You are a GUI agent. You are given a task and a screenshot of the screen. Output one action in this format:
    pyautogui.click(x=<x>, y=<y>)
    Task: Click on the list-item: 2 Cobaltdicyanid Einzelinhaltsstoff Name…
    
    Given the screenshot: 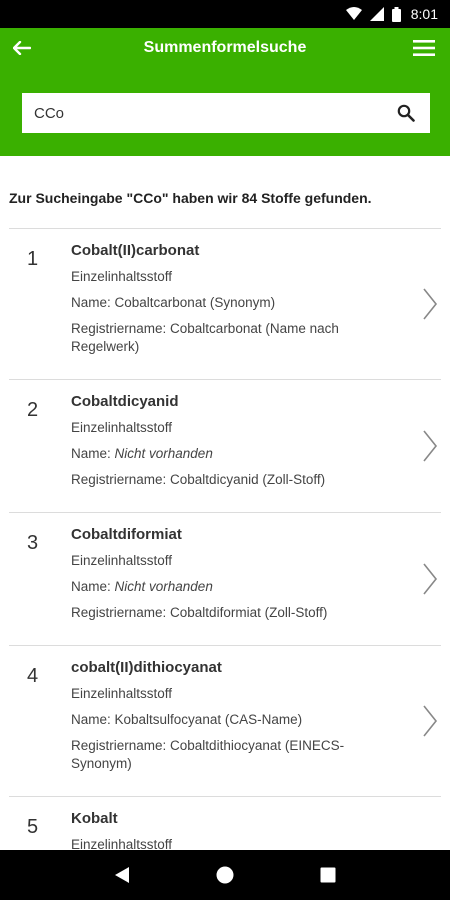 What is the action you would take?
    pyautogui.click(x=225, y=445)
    